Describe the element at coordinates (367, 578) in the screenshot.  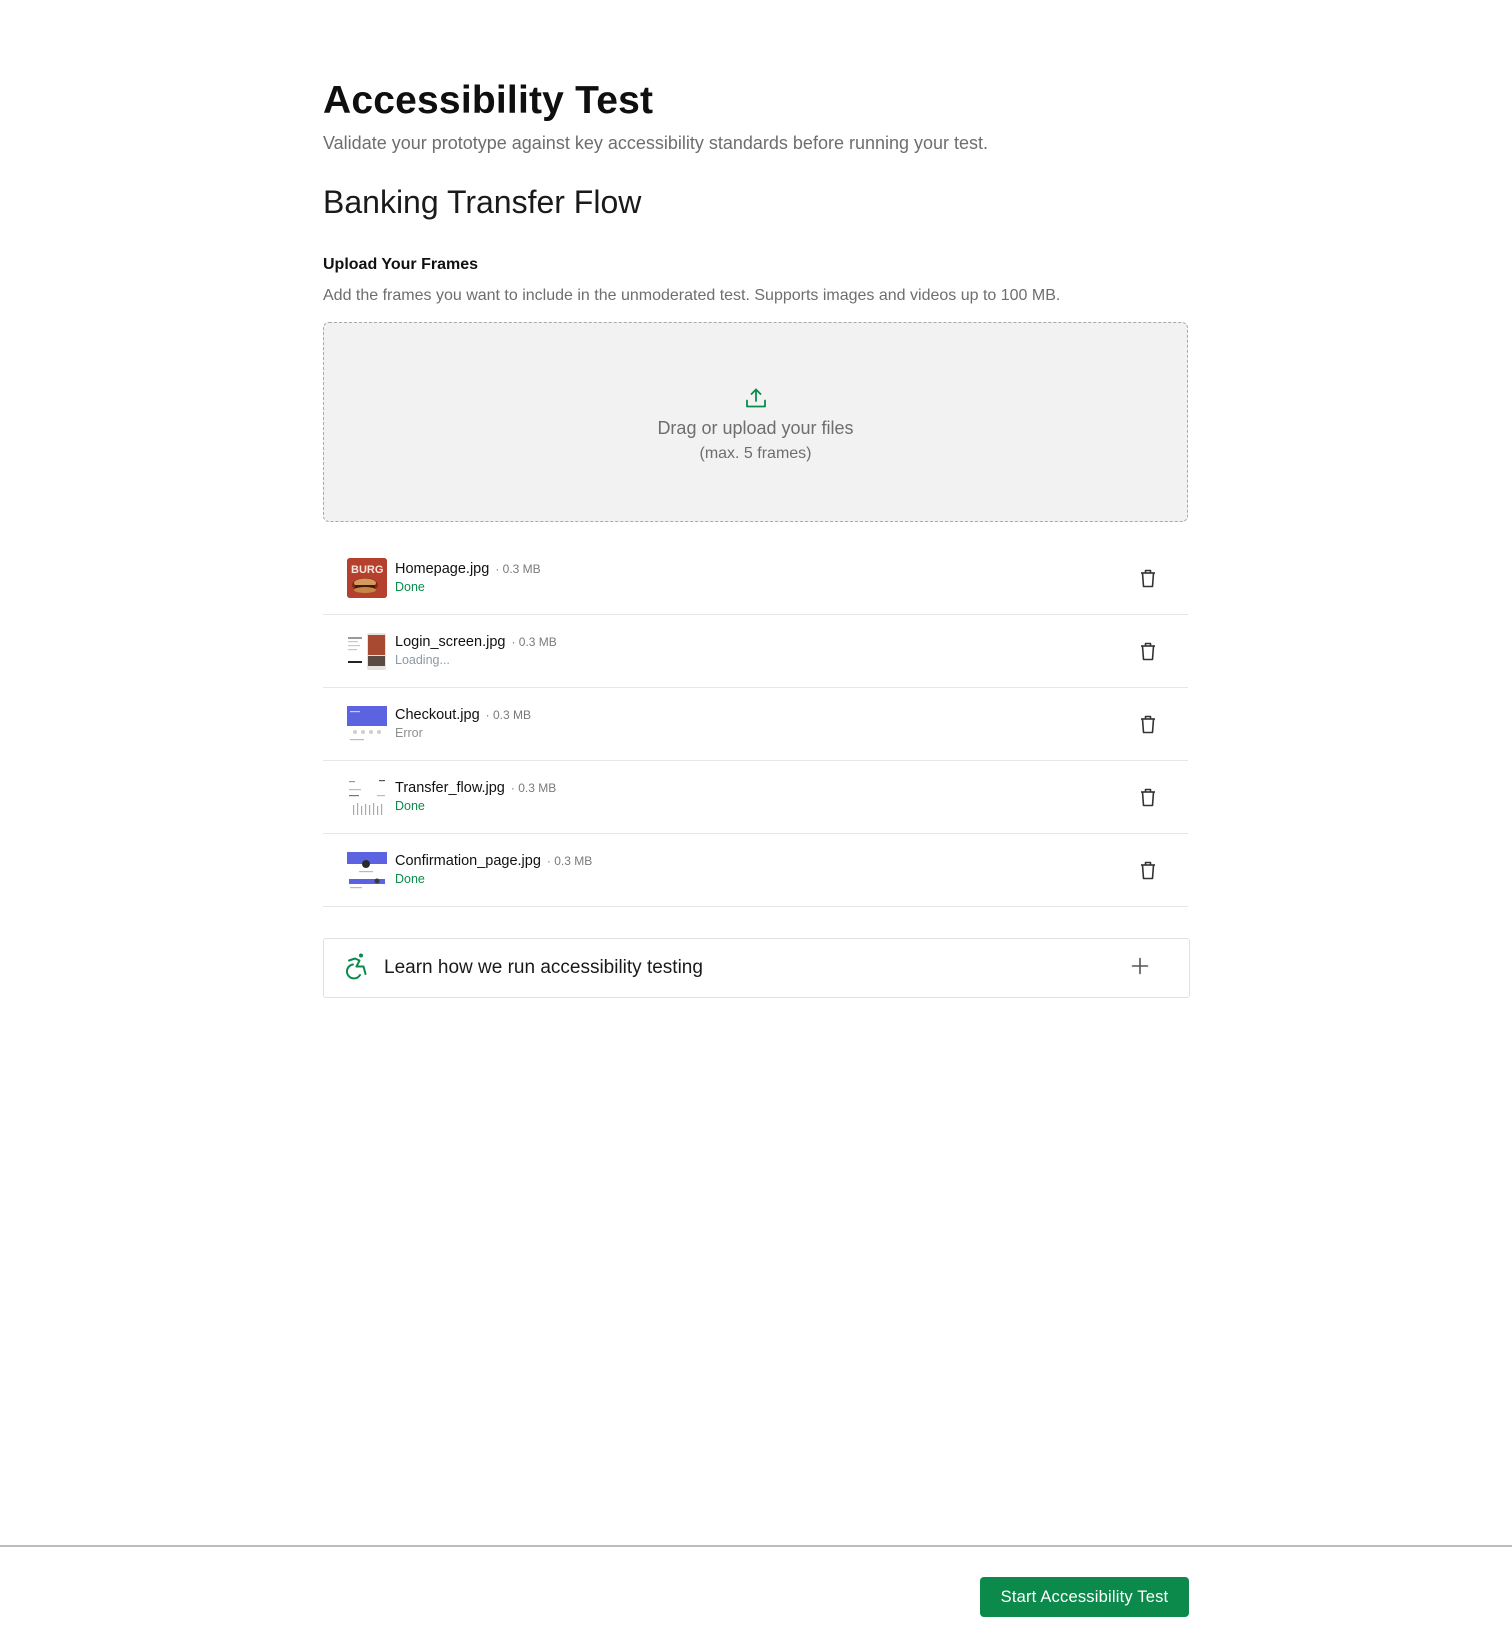
I see `file-thumbnail: BURG` at that location.